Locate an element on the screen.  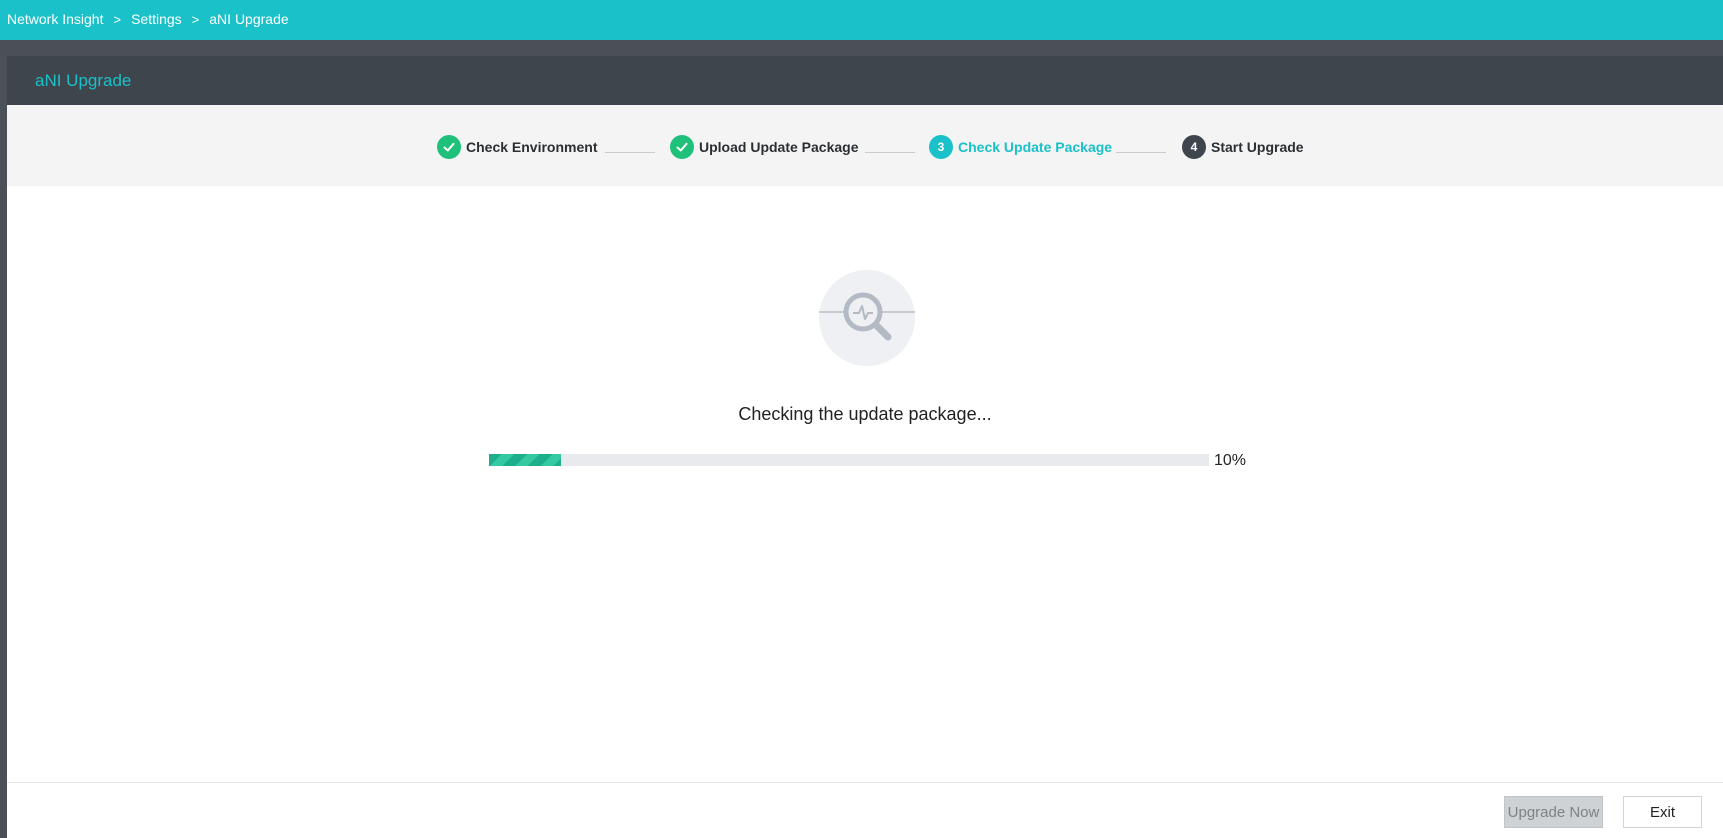
breadcrumb-ani-upgrade: aNI Upgrade is located at coordinates (249, 19).